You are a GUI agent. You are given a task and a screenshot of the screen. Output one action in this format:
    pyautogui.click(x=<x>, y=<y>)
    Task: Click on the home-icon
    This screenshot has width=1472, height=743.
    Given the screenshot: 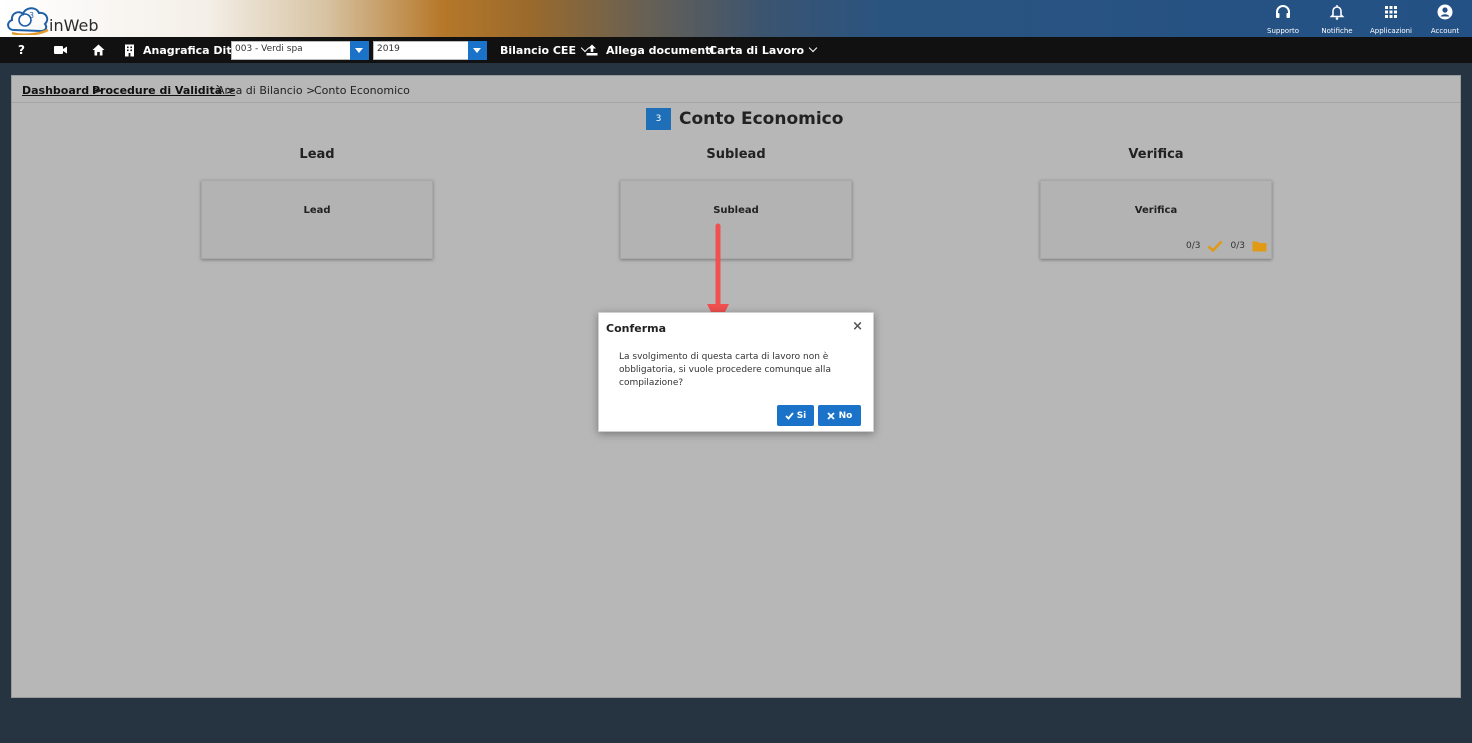 What is the action you would take?
    pyautogui.click(x=98, y=50)
    